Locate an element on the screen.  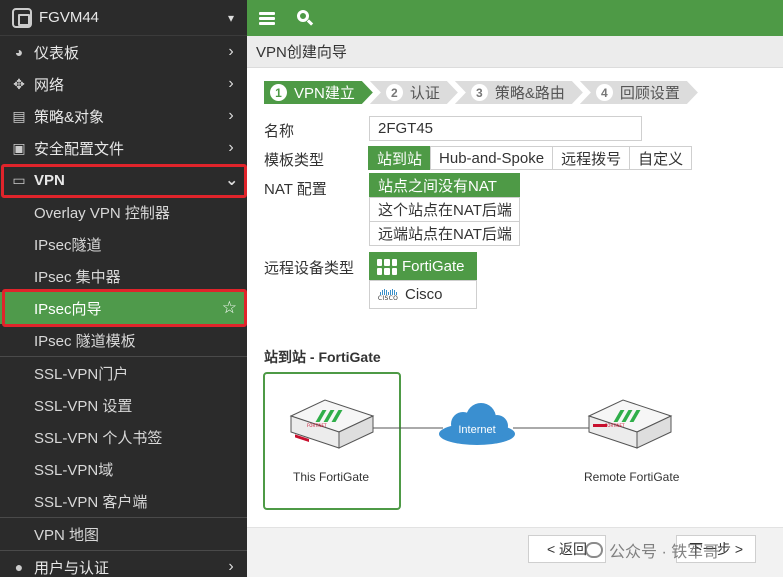
sidebar-item-label: 用户与认证 is located at coordinates (72, 568).